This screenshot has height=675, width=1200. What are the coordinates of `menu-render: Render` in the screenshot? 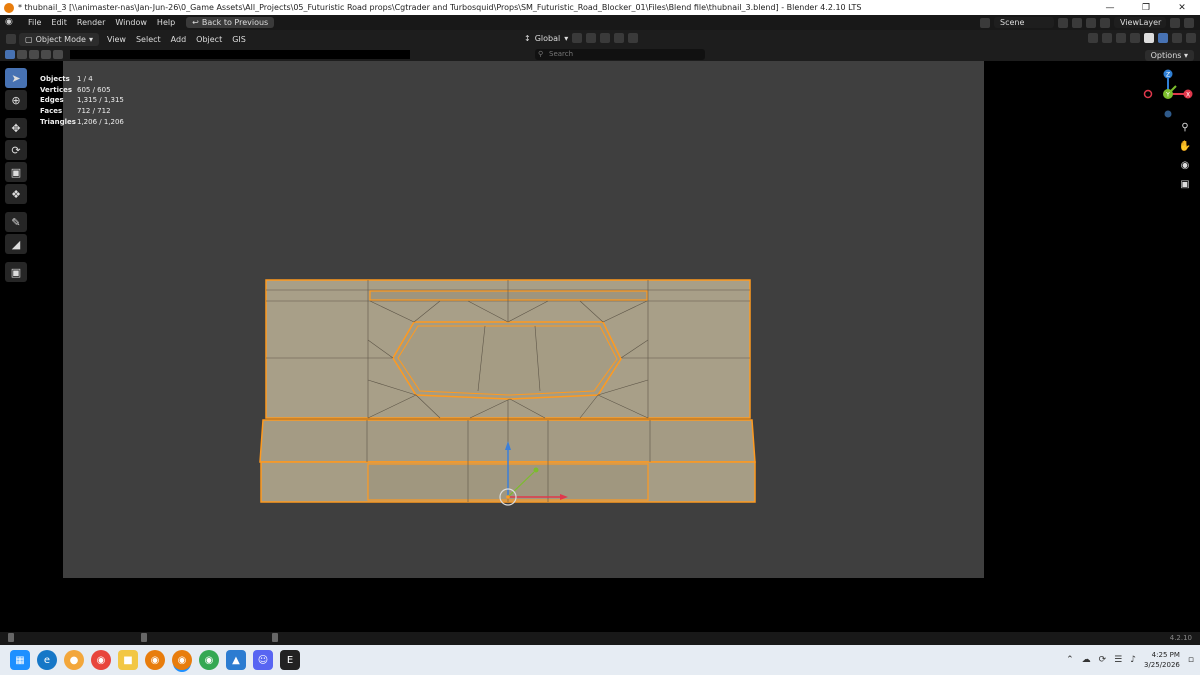 It's located at (91, 22).